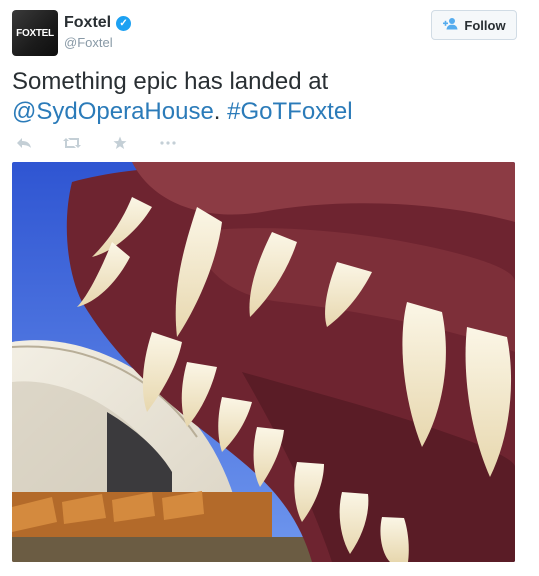  I want to click on reply-button, so click(24, 143).